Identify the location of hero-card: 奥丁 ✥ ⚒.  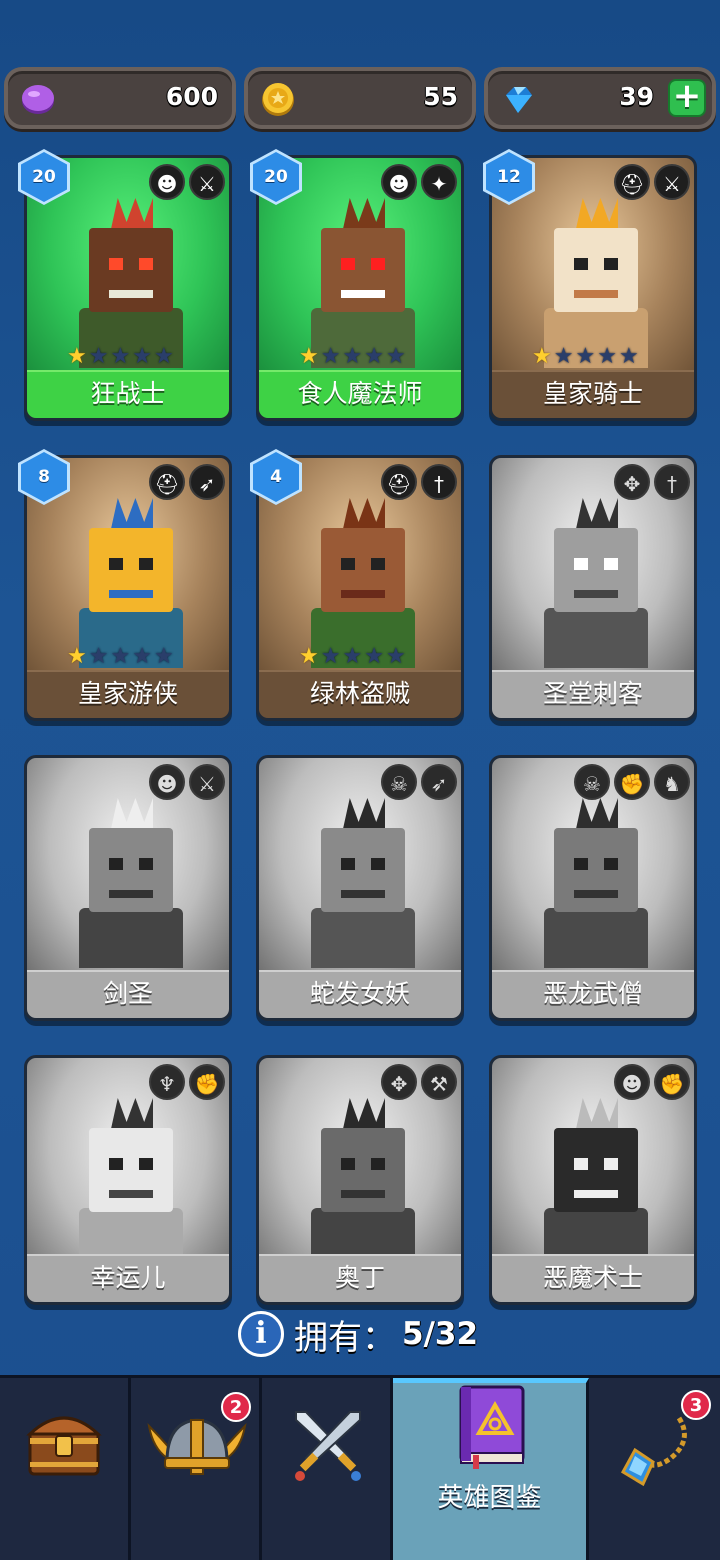
(360, 1180).